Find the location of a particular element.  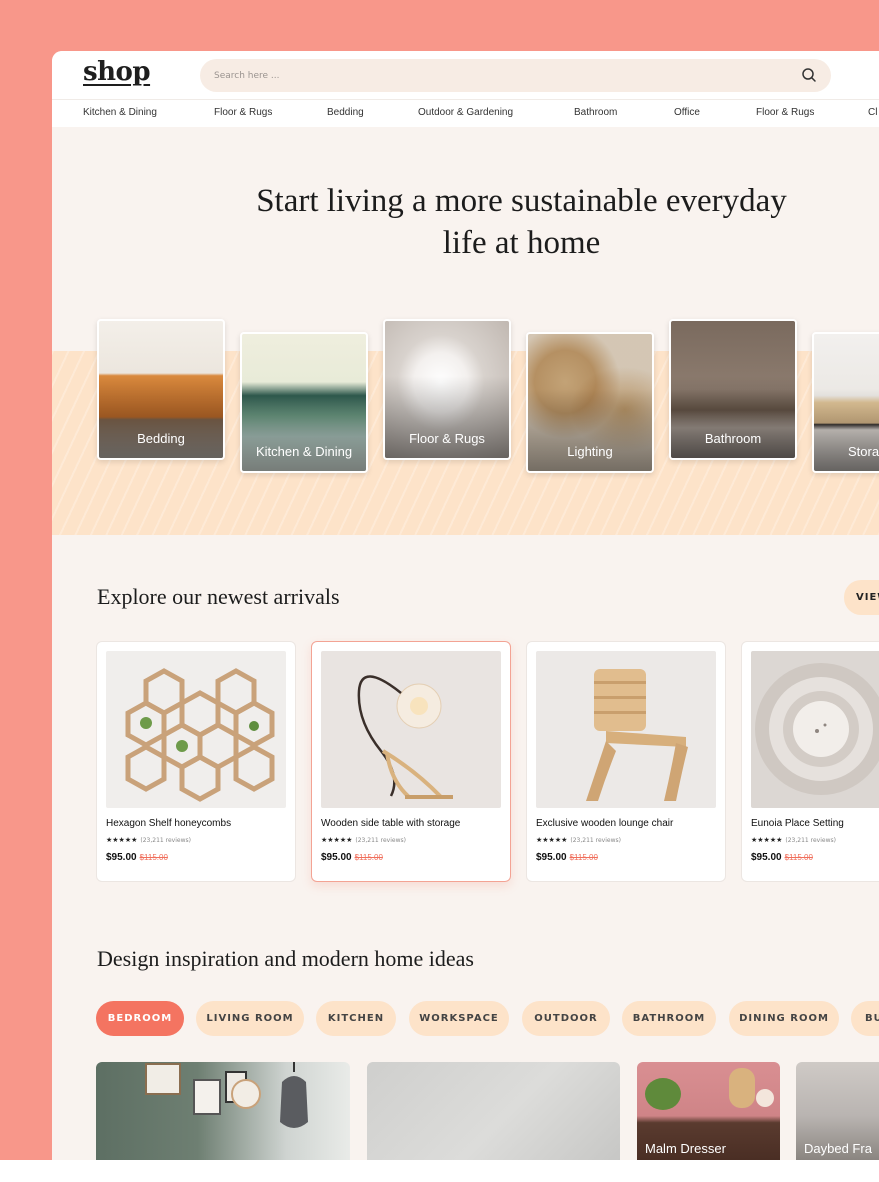

nav-item-kitchen-dining: Kitchen & Dining is located at coordinates (120, 112).